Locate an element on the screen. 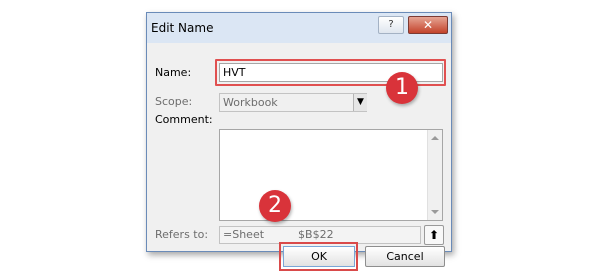  dialog-titlebar: Edit Name ? ✕ is located at coordinates (299, 28).